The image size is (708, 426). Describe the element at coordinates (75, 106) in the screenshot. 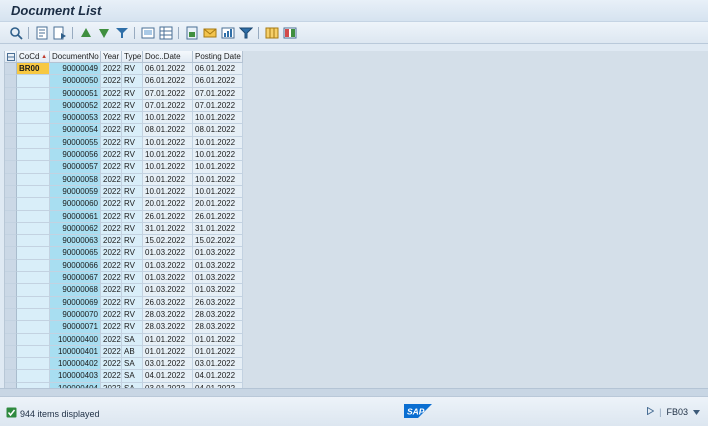

I see `cell-docno: 90000052` at that location.